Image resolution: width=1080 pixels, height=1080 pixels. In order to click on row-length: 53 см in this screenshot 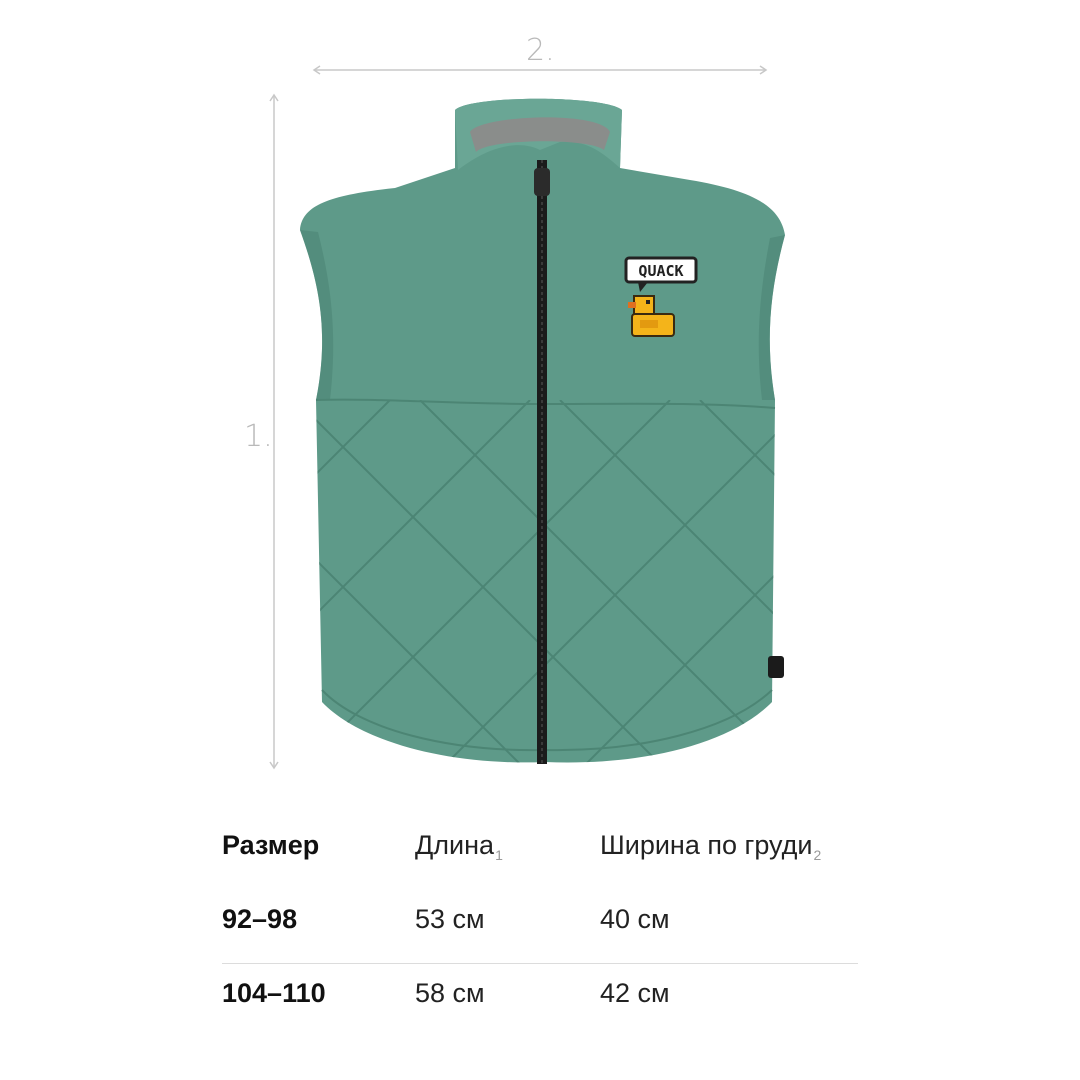, I will do `click(450, 919)`.